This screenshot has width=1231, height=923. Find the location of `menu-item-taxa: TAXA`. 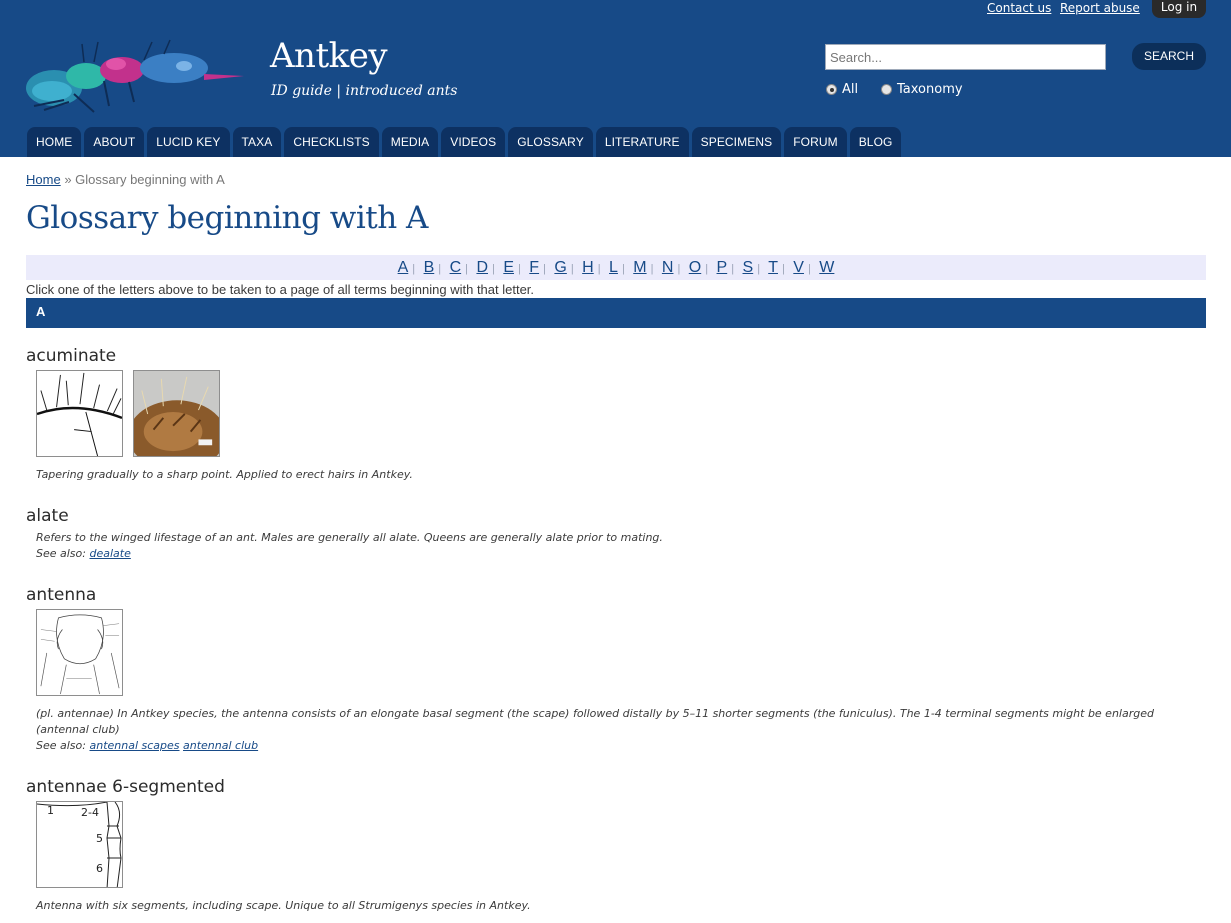

menu-item-taxa: TAXA is located at coordinates (257, 142).